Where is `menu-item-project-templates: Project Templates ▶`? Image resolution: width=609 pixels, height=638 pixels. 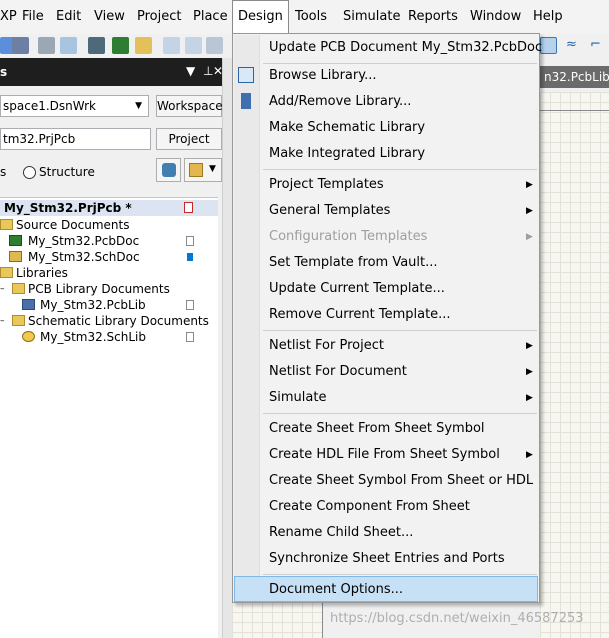 menu-item-project-templates: Project Templates ▶ is located at coordinates (386, 185).